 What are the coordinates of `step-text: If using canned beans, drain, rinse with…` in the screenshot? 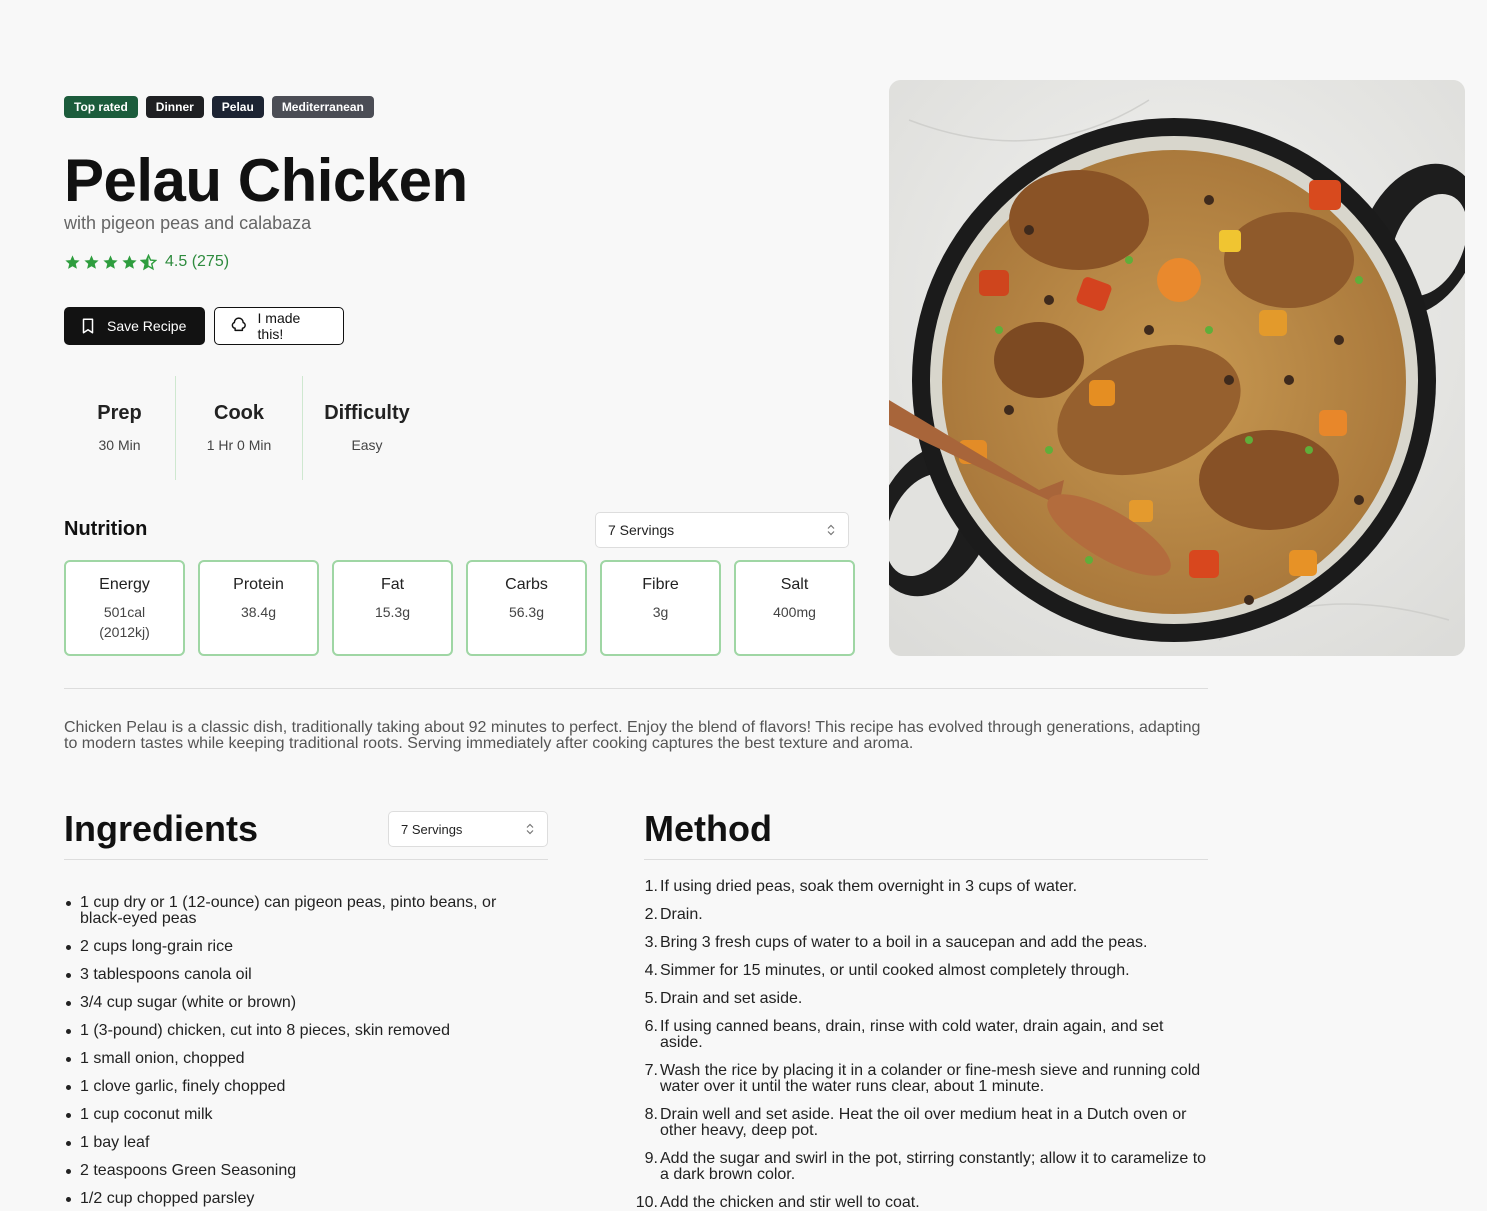 It's located at (912, 1034).